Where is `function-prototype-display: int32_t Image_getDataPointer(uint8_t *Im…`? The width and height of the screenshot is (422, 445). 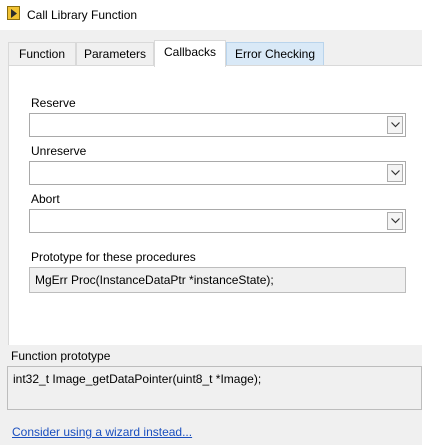 function-prototype-display: int32_t Image_getDataPointer(uint8_t *Im… is located at coordinates (214, 388).